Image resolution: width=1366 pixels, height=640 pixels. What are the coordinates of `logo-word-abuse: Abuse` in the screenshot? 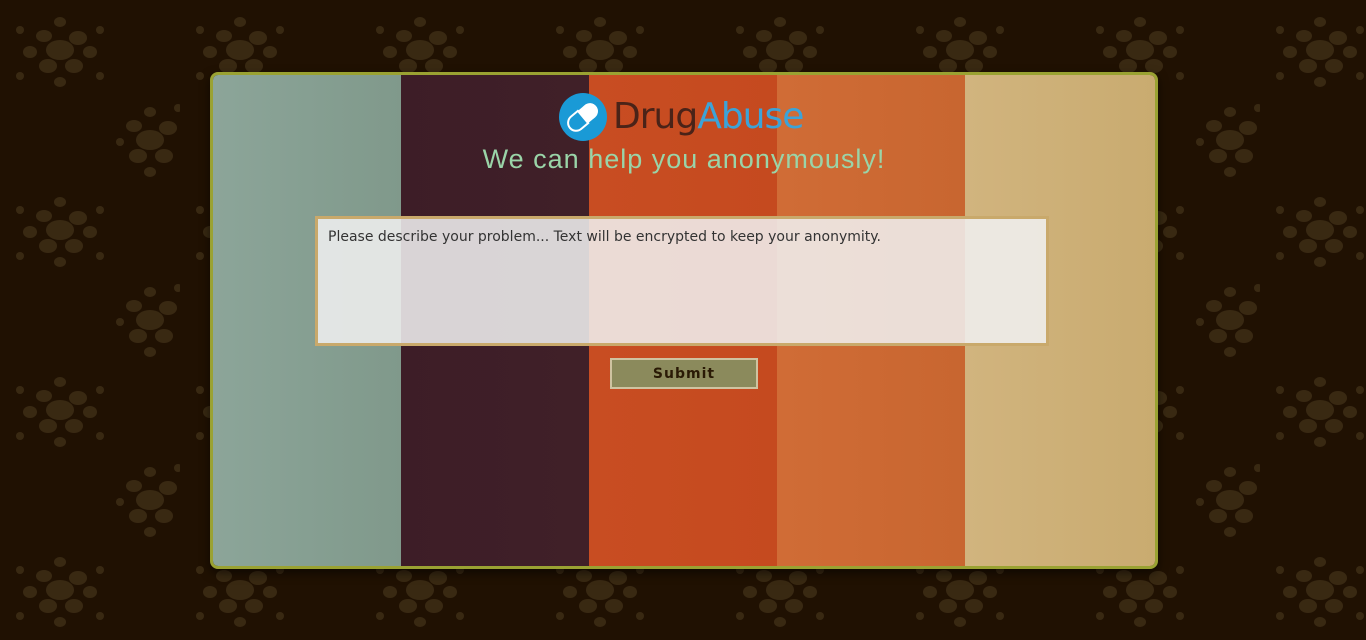 It's located at (750, 116).